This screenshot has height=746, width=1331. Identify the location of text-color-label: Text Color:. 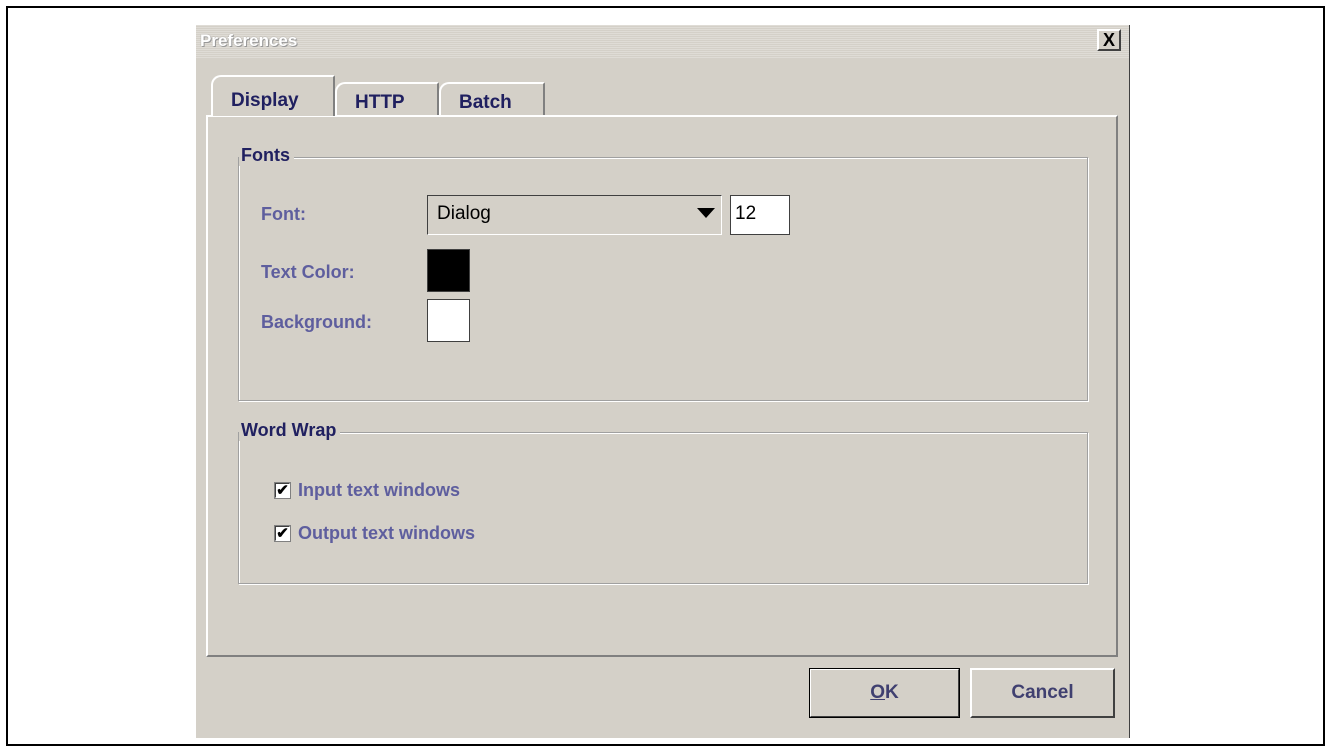
(308, 272).